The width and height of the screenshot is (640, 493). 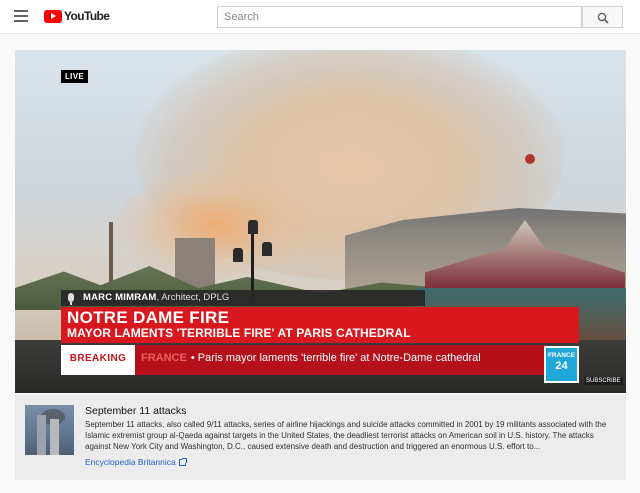 What do you see at coordinates (215, 225) in the screenshot?
I see `fire-glow` at bounding box center [215, 225].